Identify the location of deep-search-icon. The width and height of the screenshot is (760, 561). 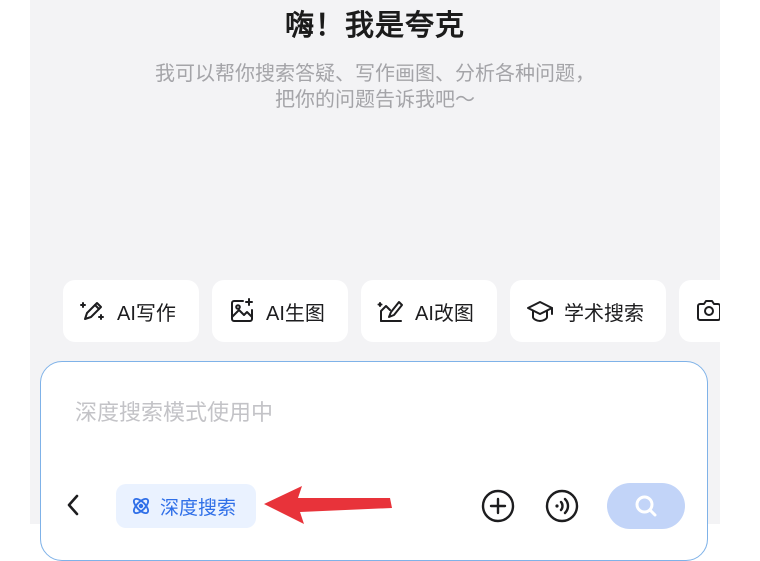
(141, 506).